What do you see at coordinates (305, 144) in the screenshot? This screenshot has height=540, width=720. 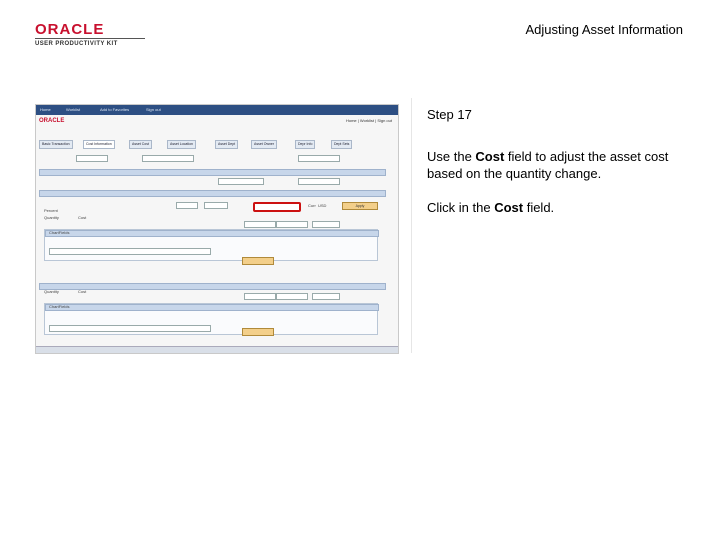 I see `tab-depr-info: Depr Info` at bounding box center [305, 144].